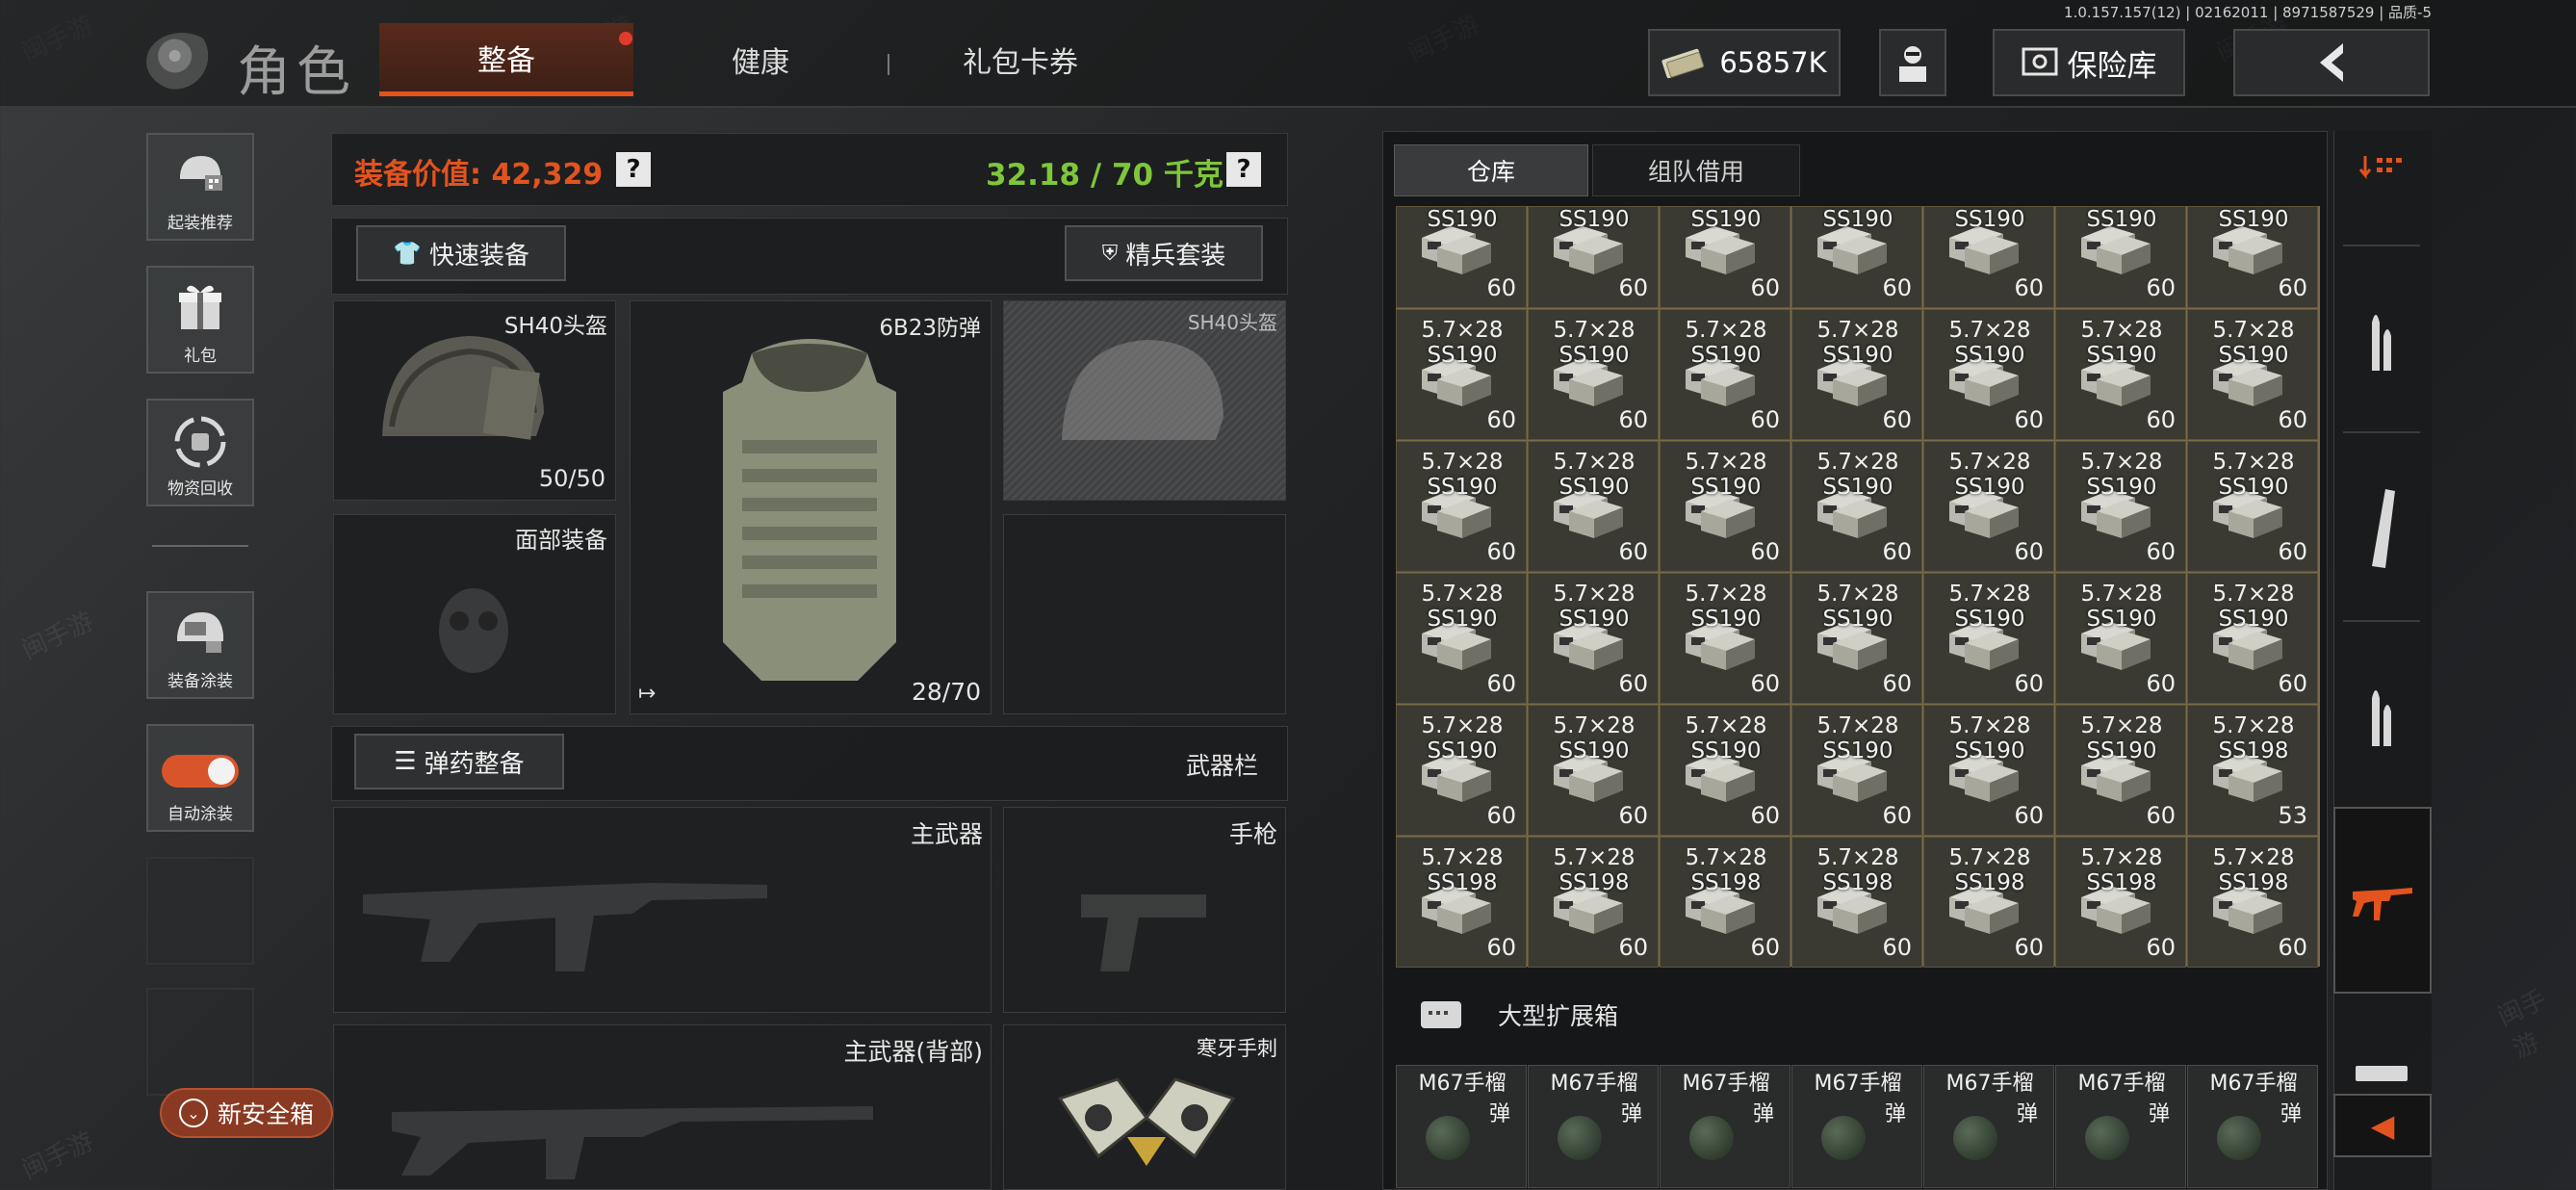 This screenshot has width=2576, height=1190. What do you see at coordinates (200, 489) in the screenshot?
I see `sidebar-label: 物资回收` at bounding box center [200, 489].